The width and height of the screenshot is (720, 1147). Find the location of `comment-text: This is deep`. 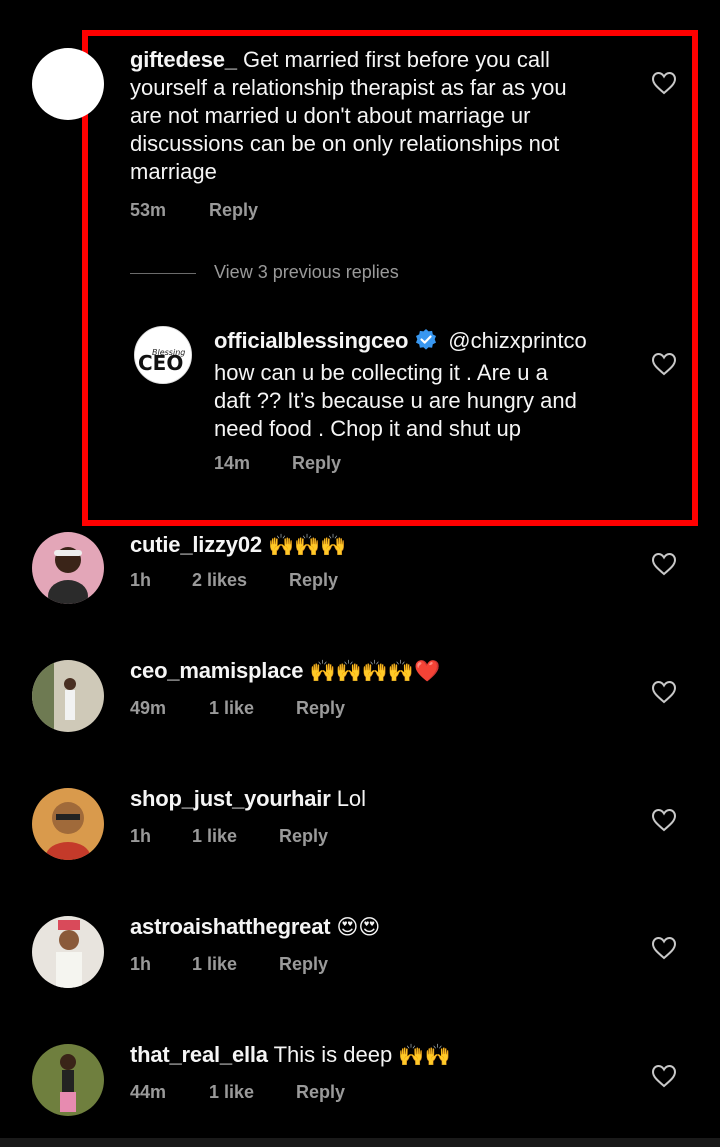

comment-text: This is deep is located at coordinates (333, 1054).